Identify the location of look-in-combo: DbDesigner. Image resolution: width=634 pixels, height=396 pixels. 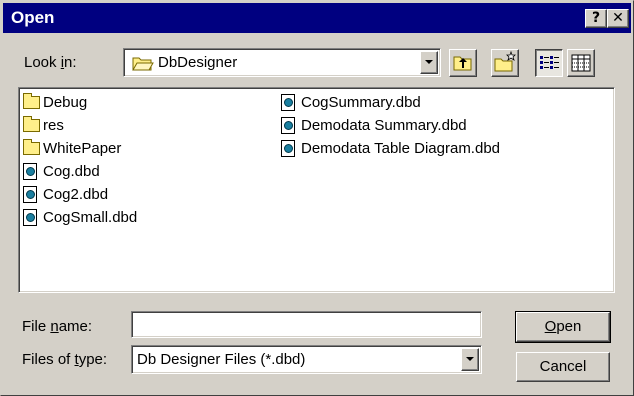
(282, 62).